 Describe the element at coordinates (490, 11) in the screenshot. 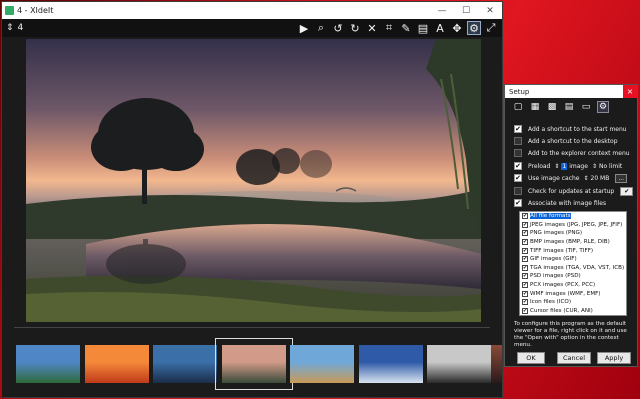

I see `close-button: ✕` at that location.